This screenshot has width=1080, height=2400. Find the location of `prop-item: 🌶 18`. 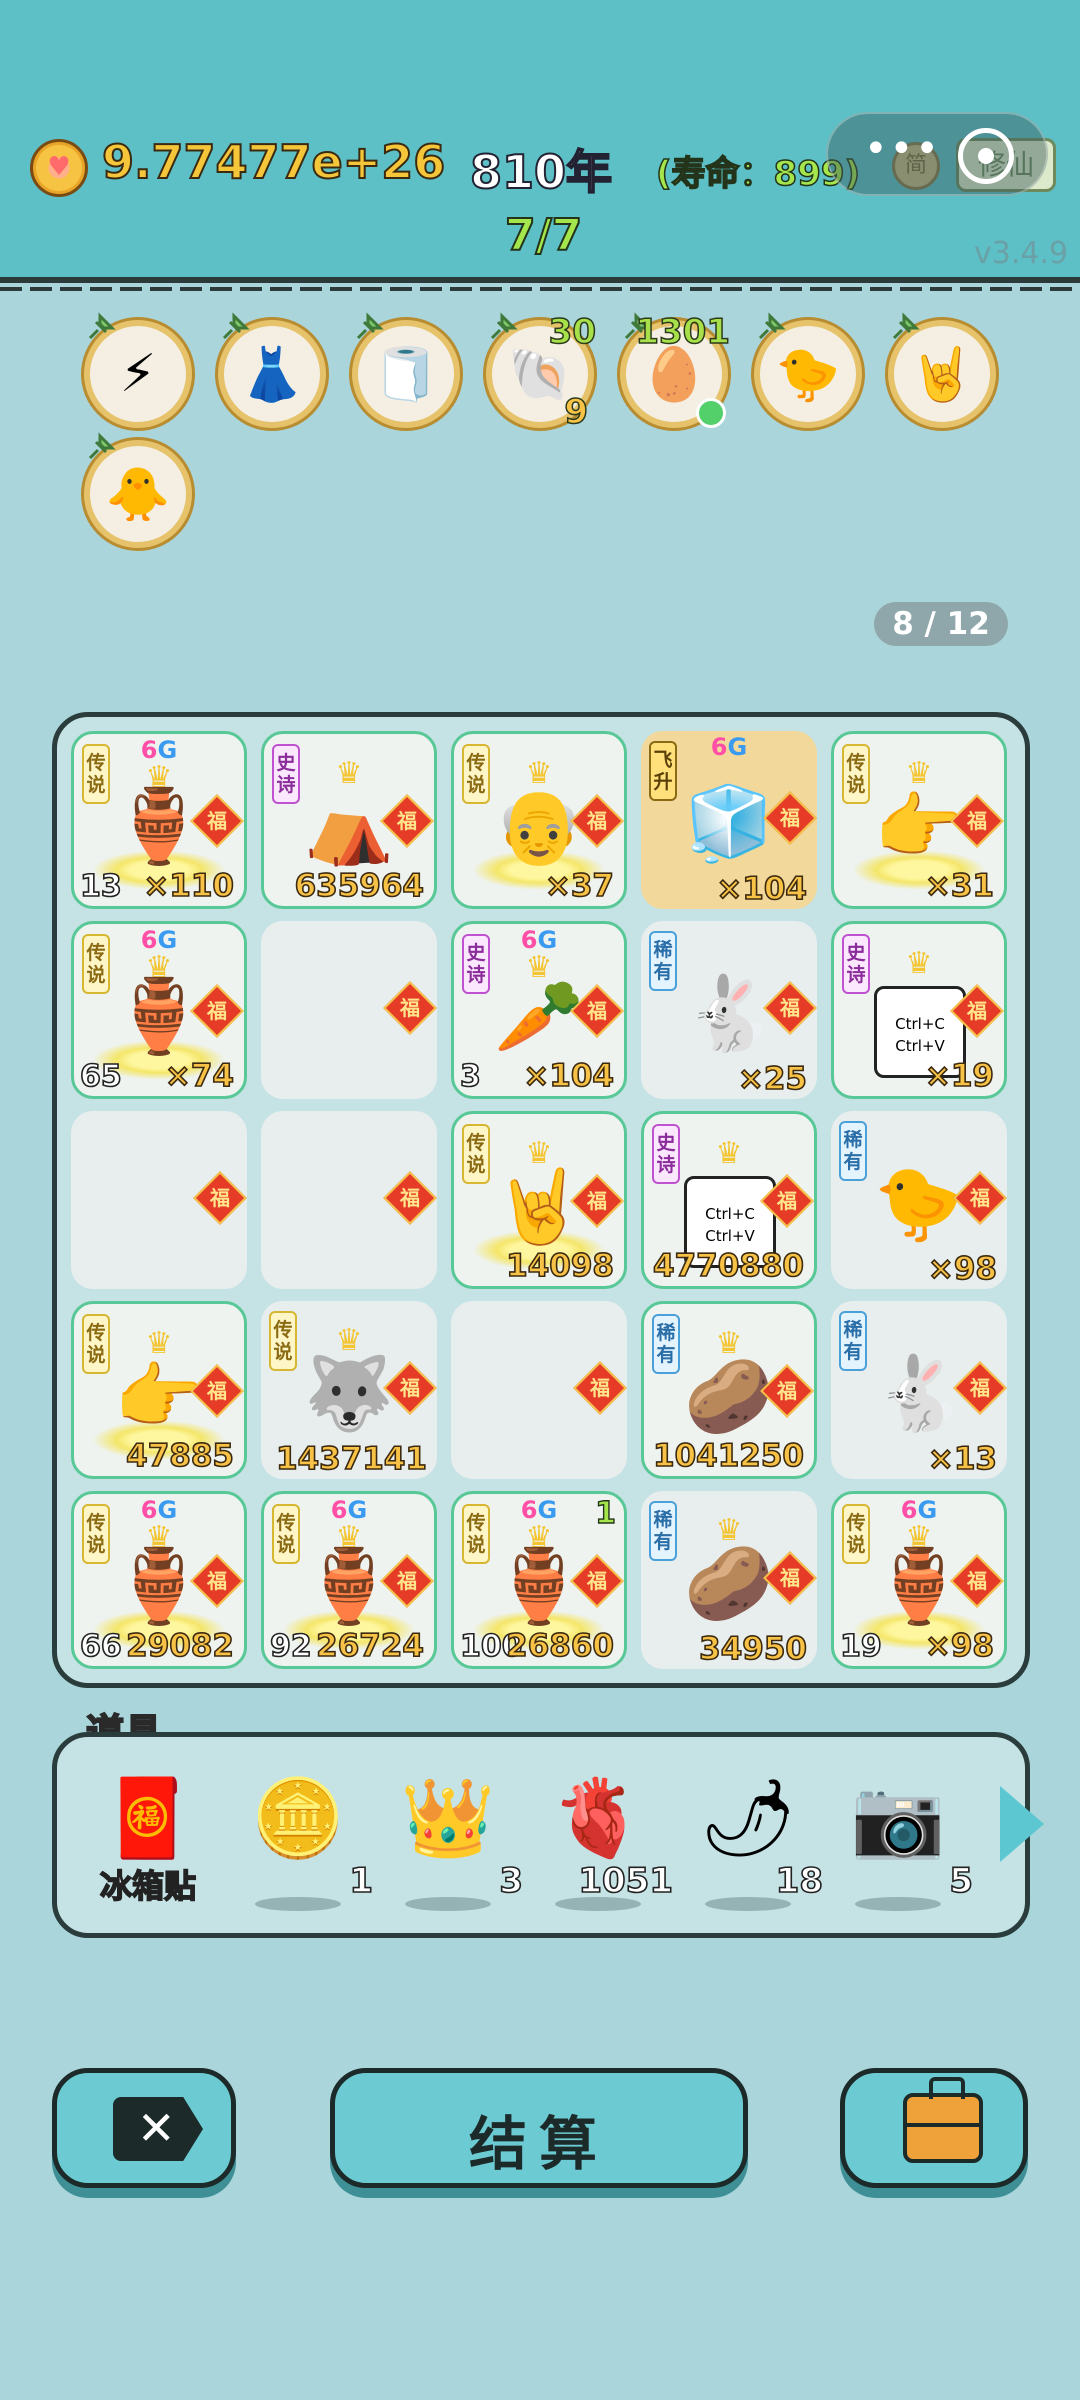

prop-item: 🌶 18 is located at coordinates (753, 1843).